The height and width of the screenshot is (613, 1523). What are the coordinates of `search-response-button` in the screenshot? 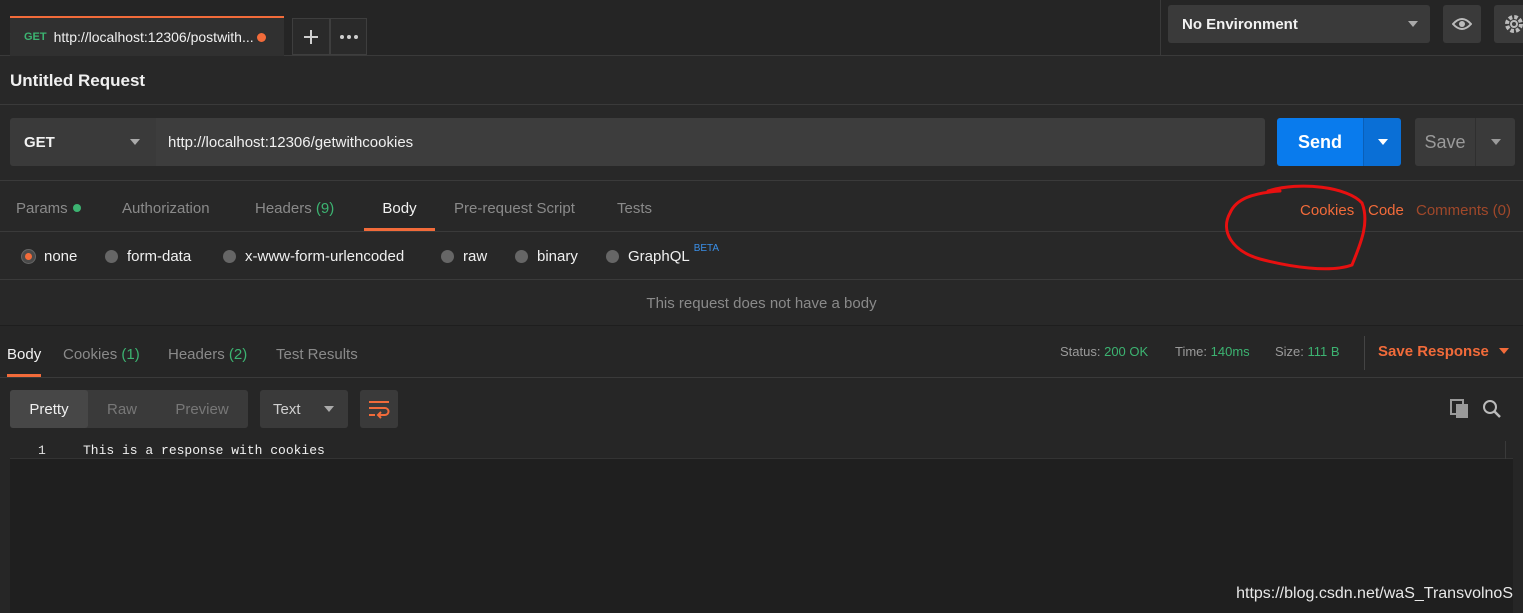 It's located at (1492, 409).